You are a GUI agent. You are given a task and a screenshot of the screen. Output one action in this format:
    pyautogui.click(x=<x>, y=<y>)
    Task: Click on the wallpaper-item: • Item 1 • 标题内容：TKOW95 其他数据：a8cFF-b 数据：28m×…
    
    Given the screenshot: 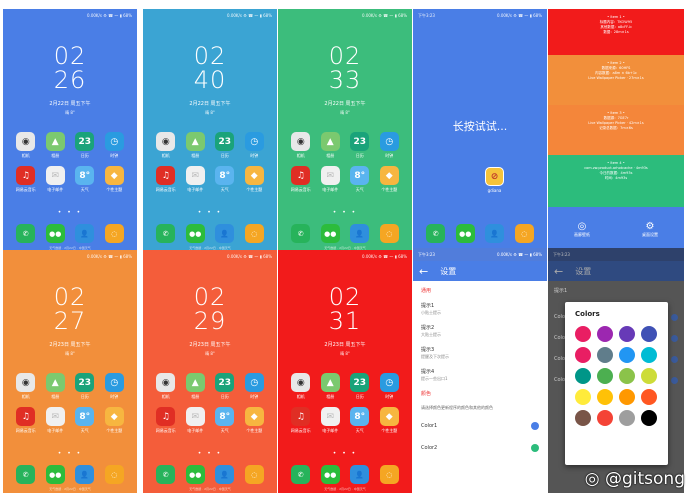 What is the action you would take?
    pyautogui.click(x=616, y=32)
    